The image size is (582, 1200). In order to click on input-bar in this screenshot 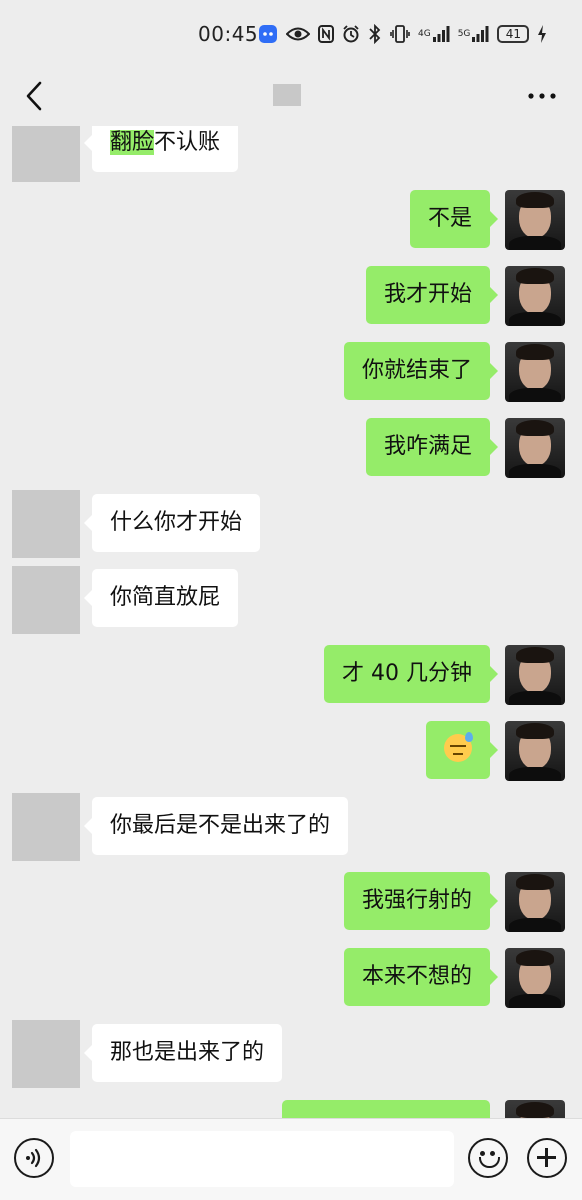, I will do `click(291, 1159)`.